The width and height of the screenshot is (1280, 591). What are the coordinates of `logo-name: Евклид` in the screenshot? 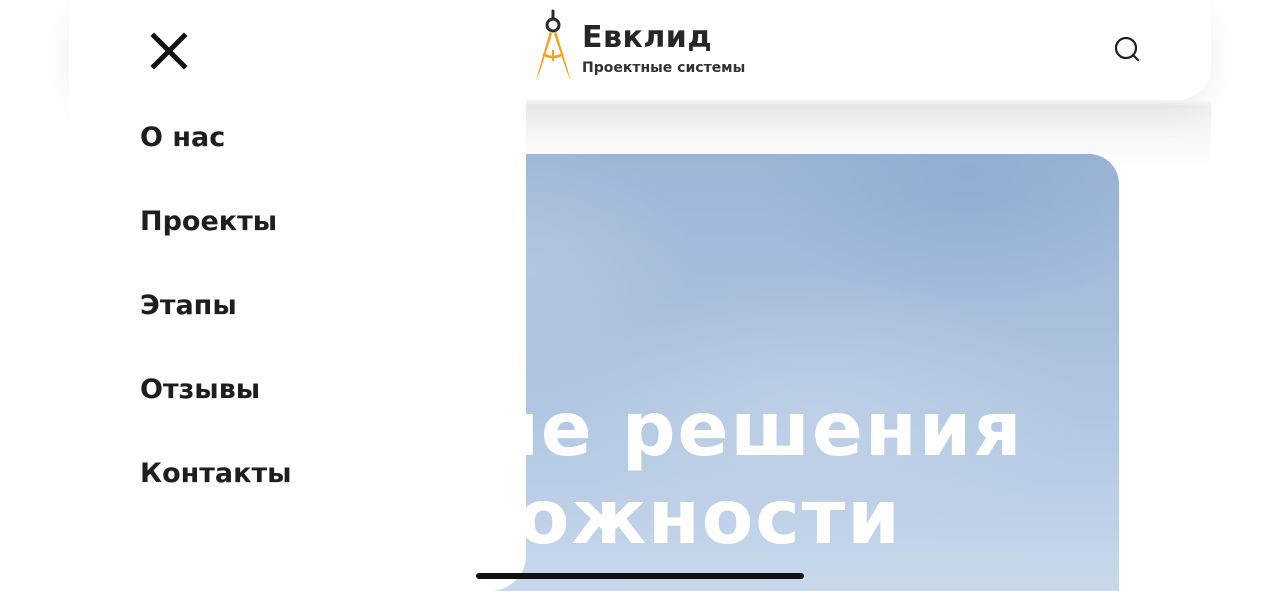 It's located at (647, 37).